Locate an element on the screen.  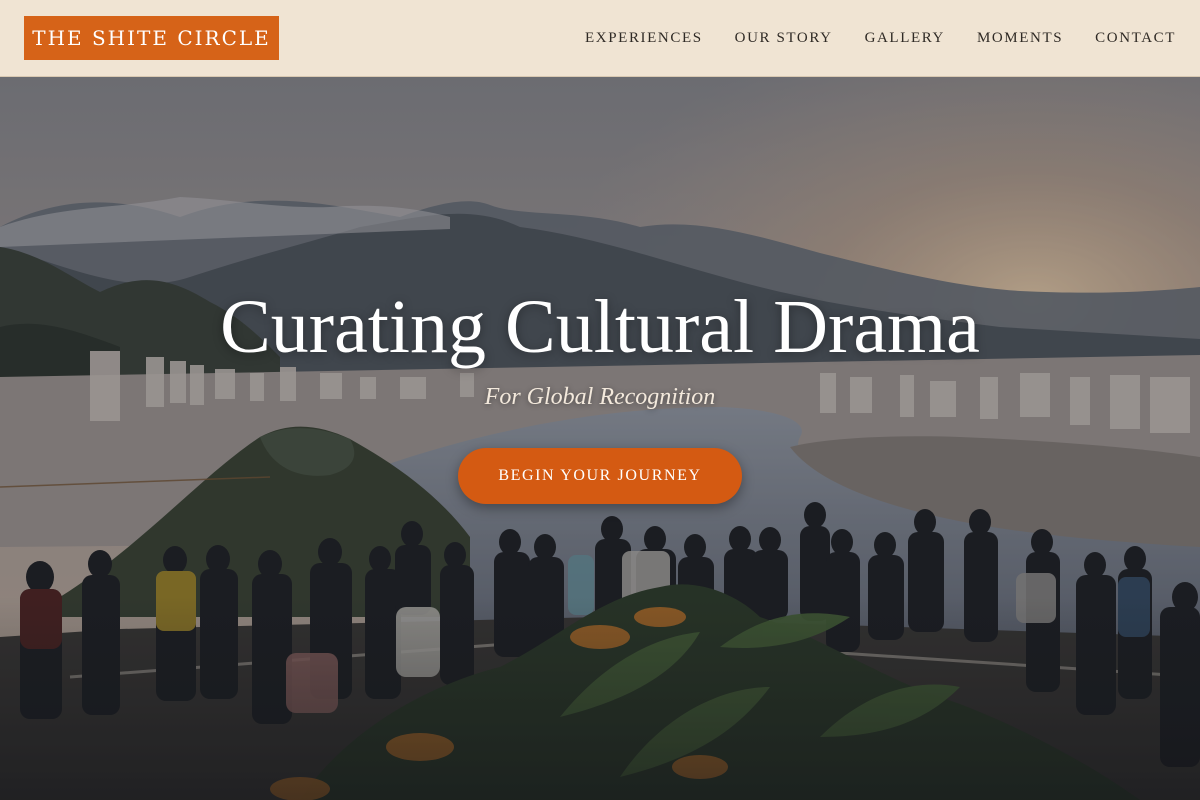
brand-logo: THE SHITE CIRCLE is located at coordinates (151, 38).